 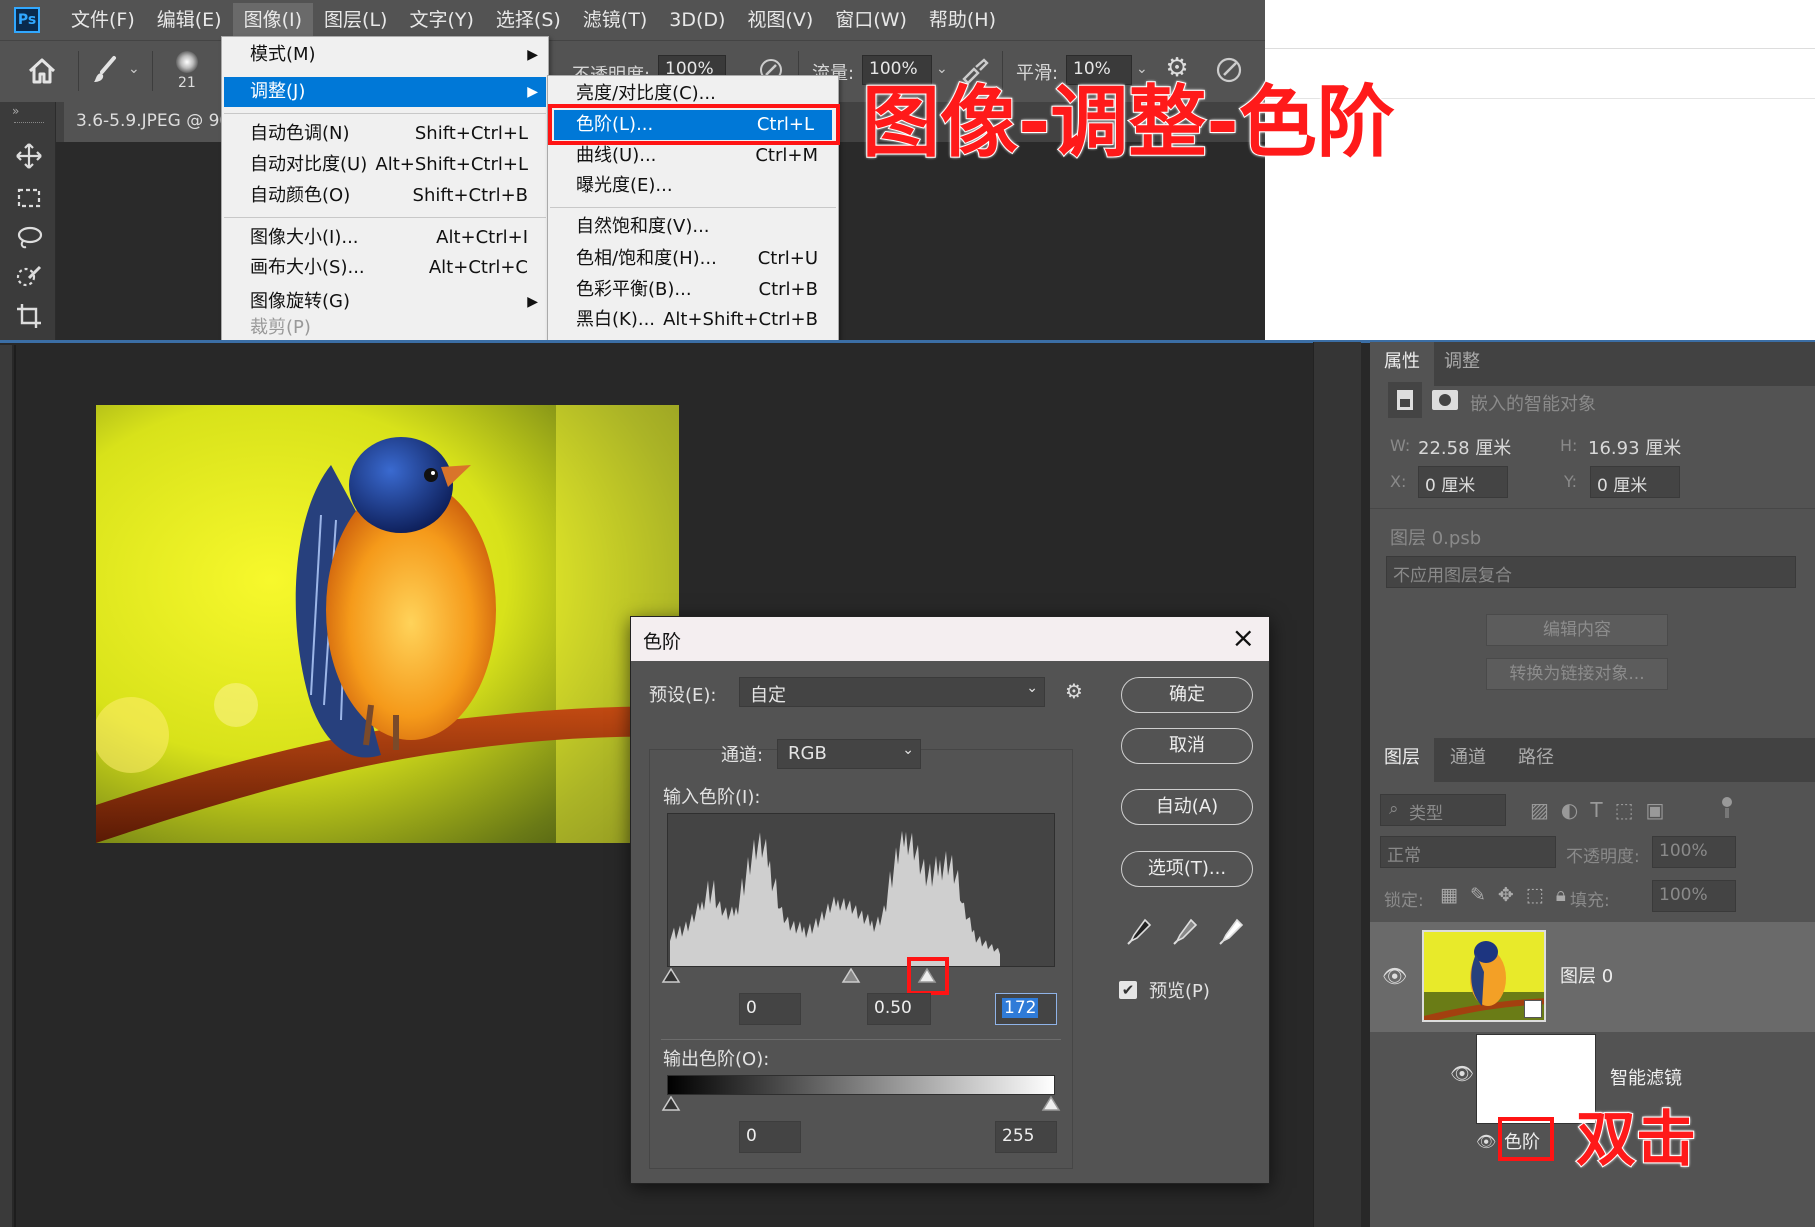 I want to click on brush-dropdown-icon: ⌄, so click(x=134, y=69).